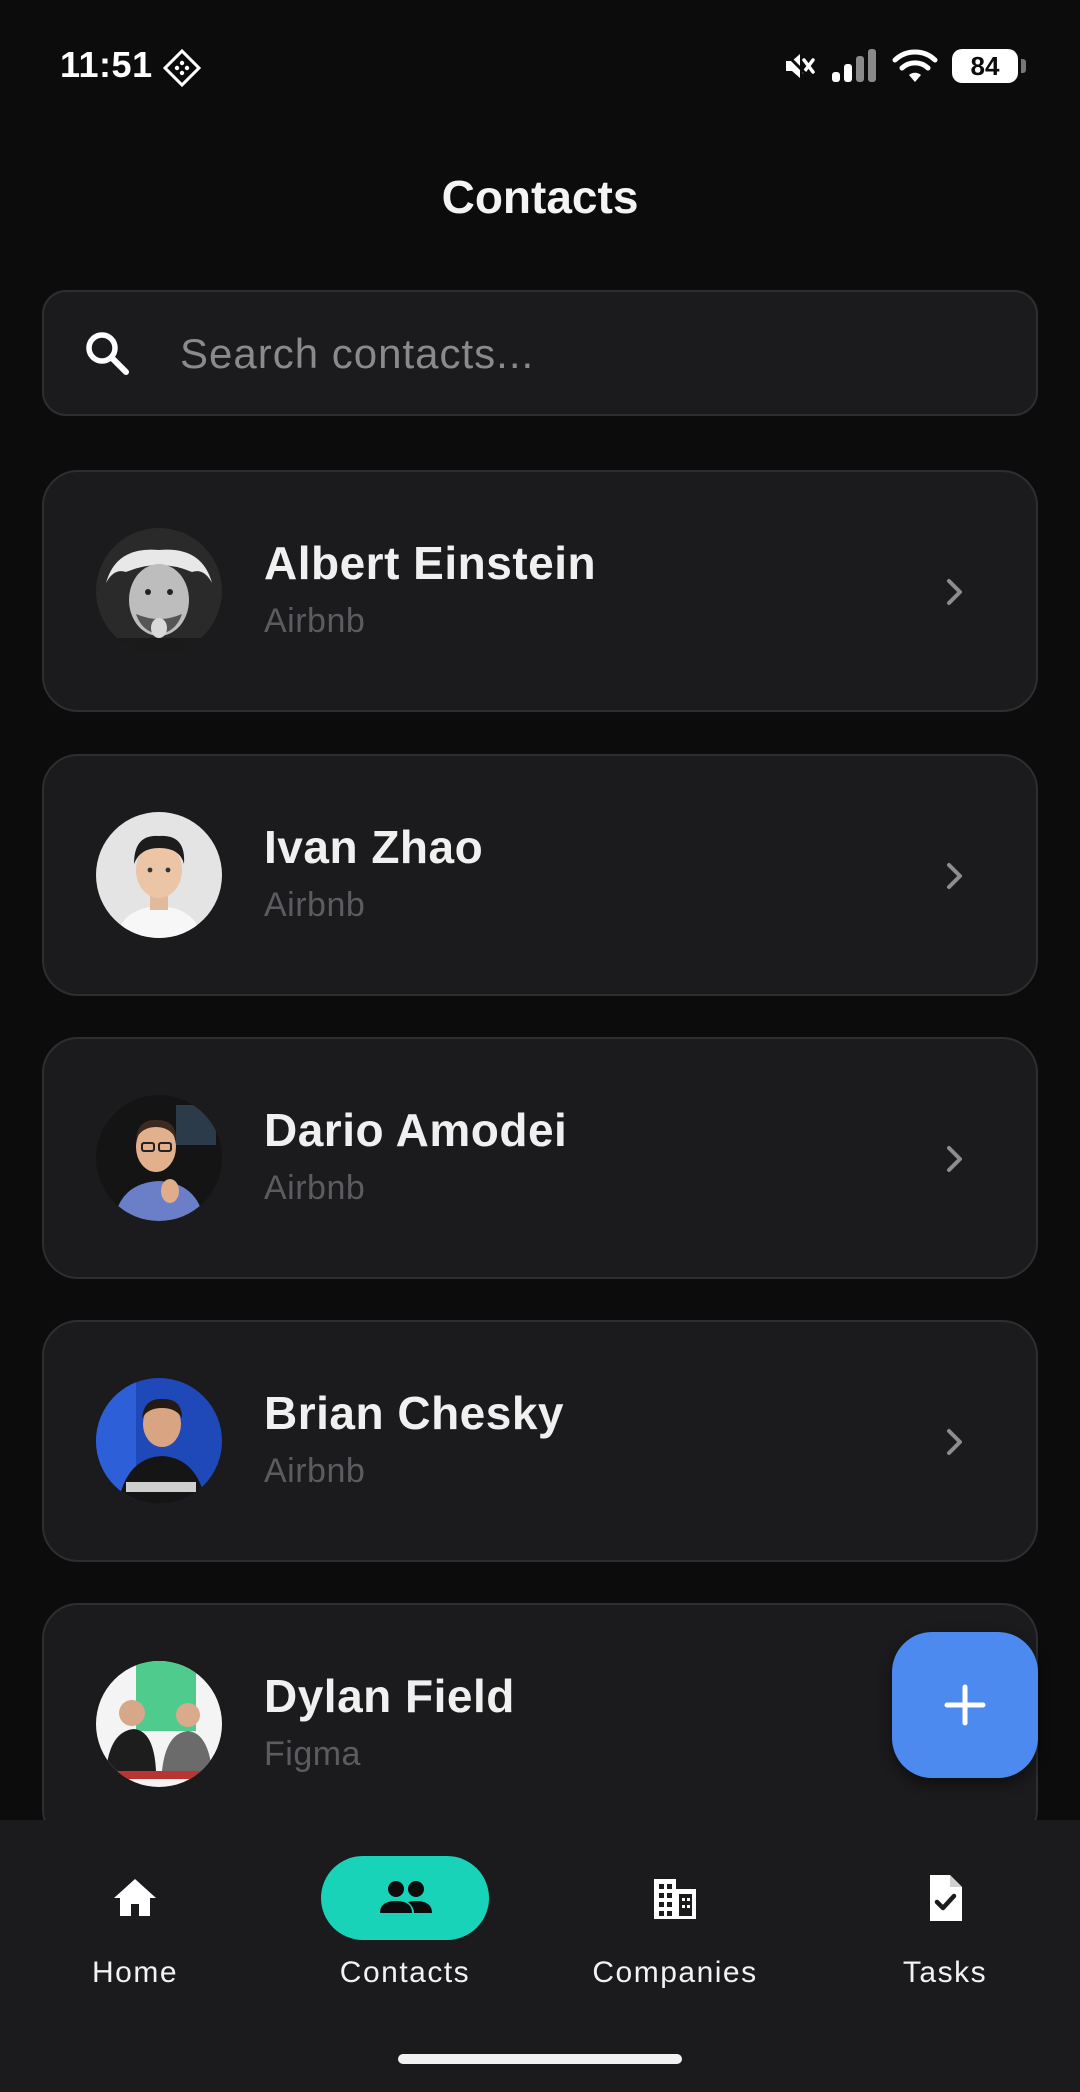 Image resolution: width=1080 pixels, height=2092 pixels. I want to click on nav-label: Home, so click(135, 1972).